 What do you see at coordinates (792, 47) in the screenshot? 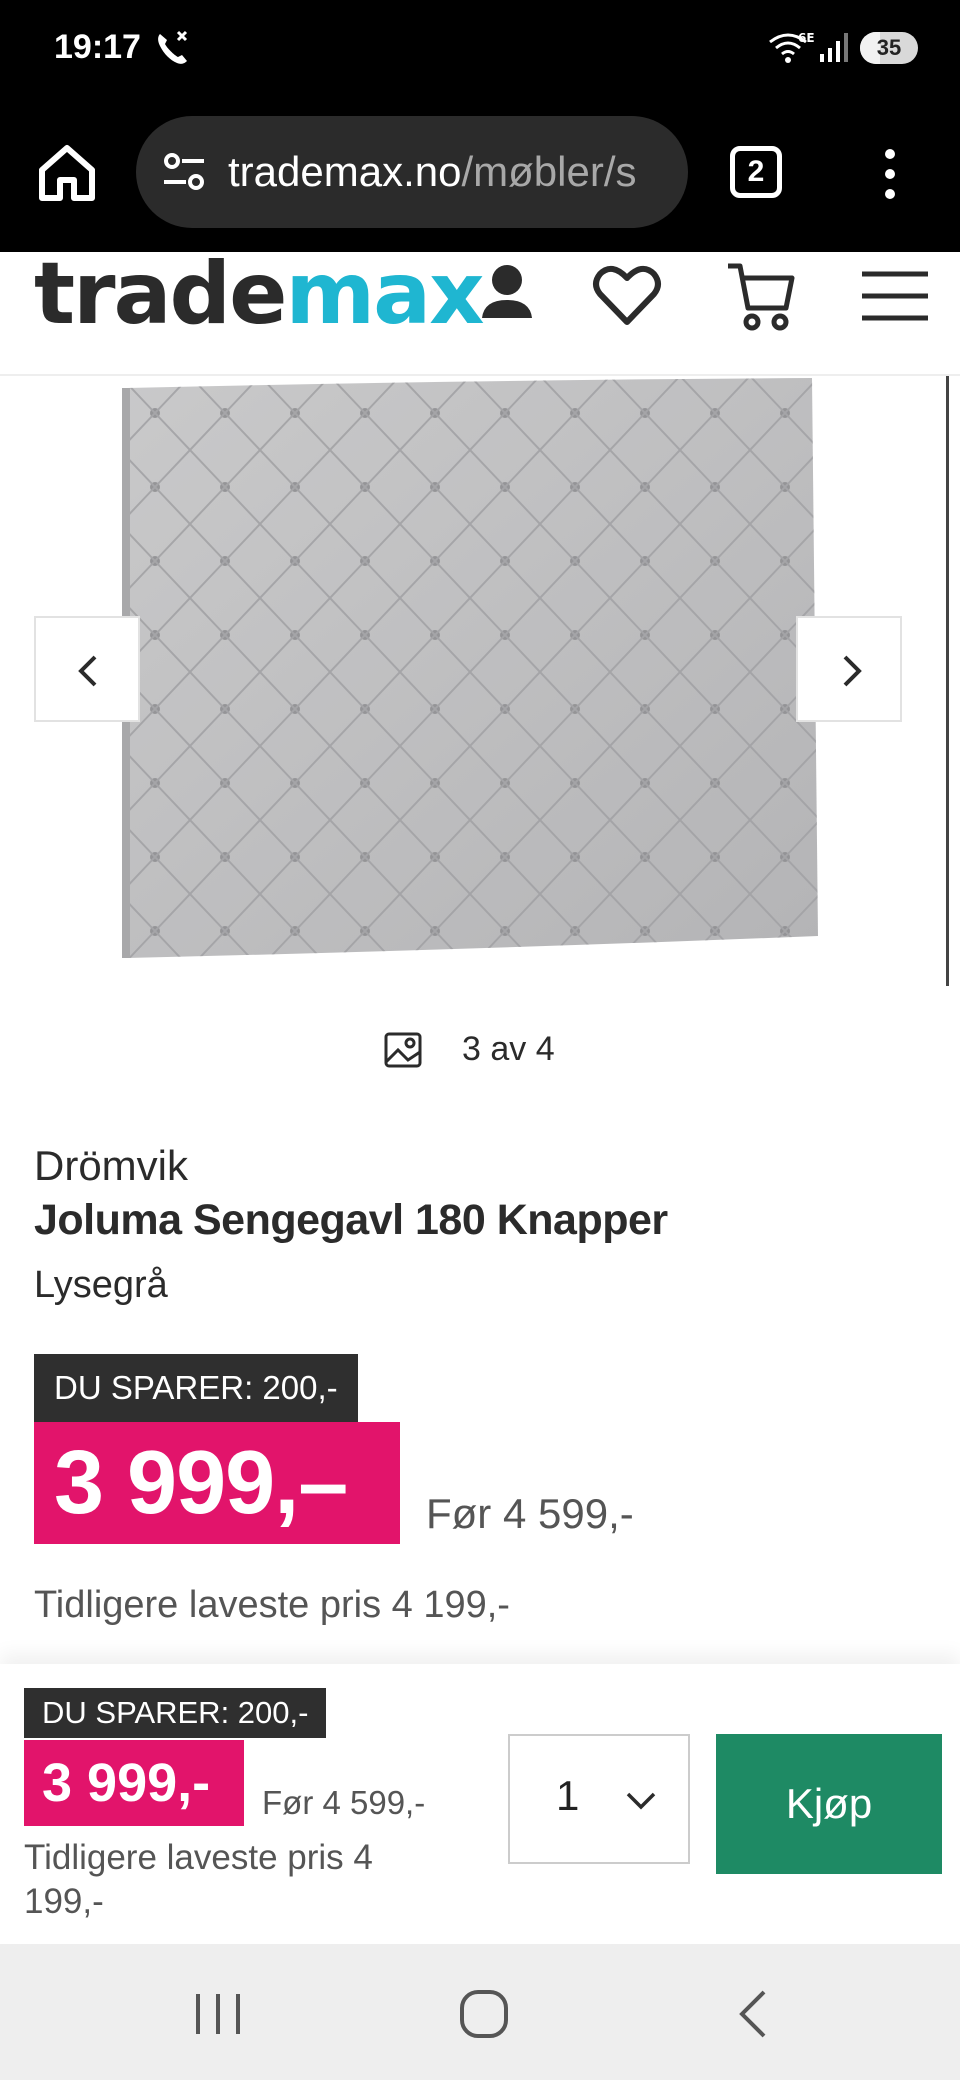
I see `wifi-icon: 6E` at bounding box center [792, 47].